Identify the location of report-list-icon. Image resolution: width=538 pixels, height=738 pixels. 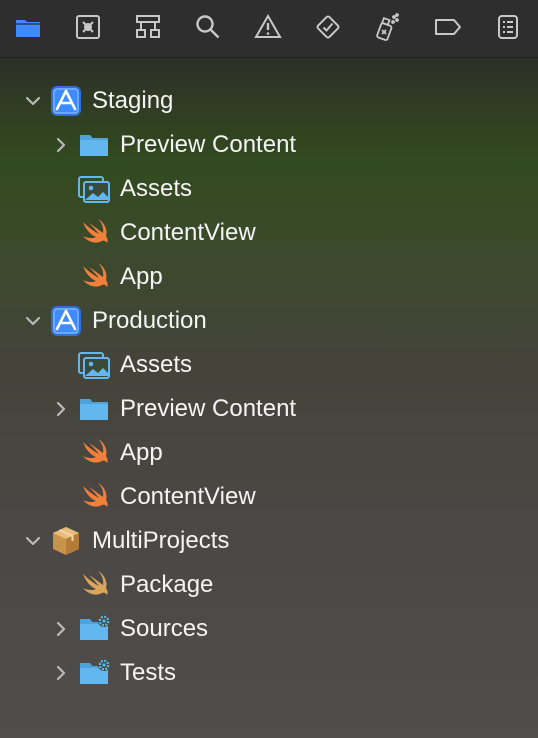
(508, 29).